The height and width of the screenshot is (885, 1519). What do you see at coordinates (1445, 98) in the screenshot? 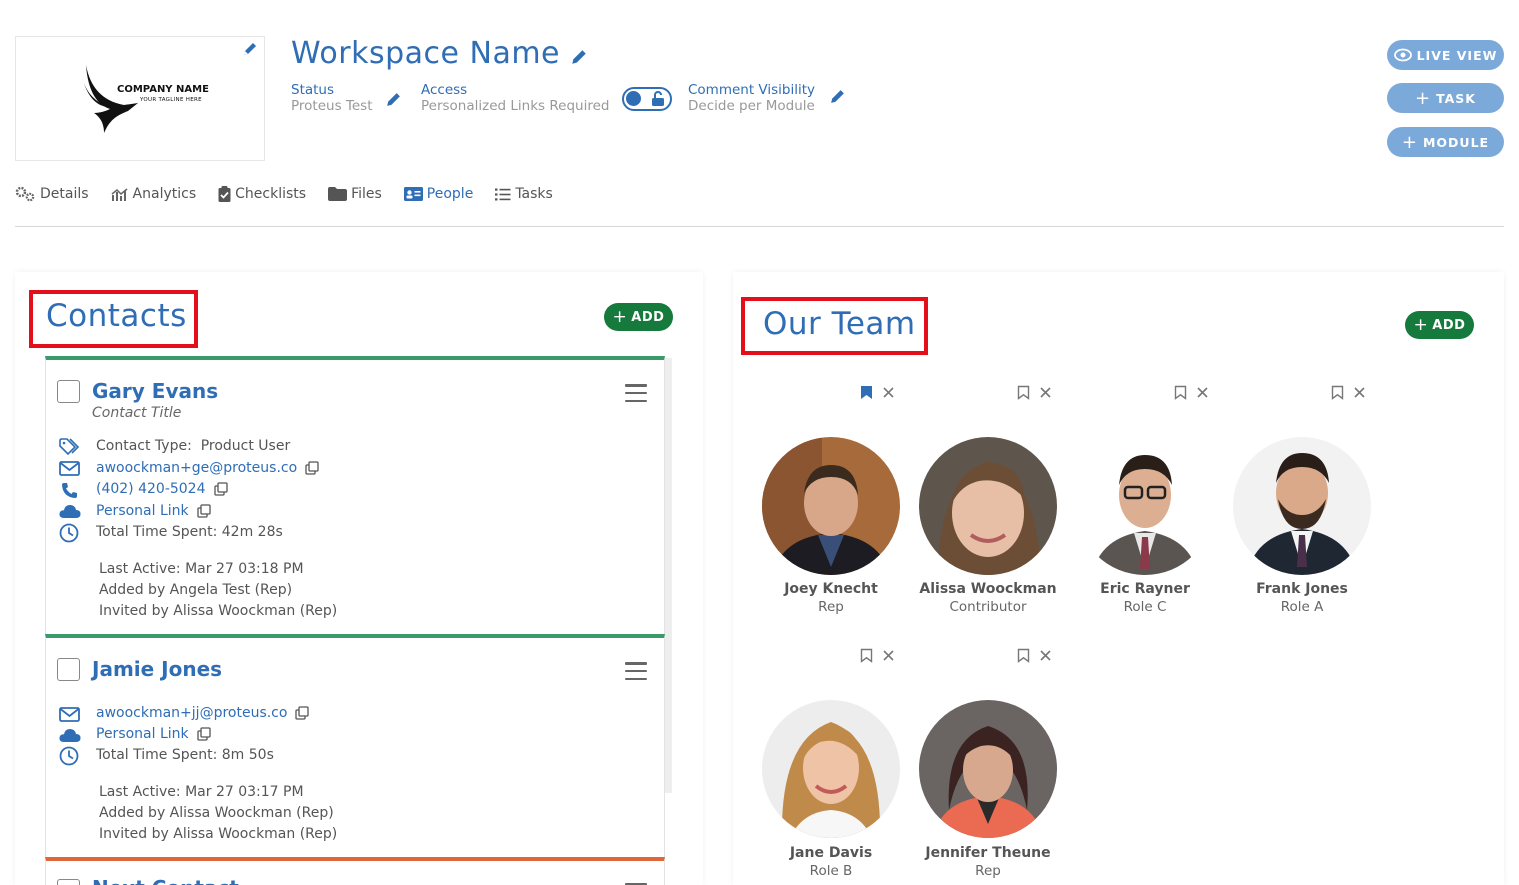
I see `add-task-button: + TASK` at bounding box center [1445, 98].